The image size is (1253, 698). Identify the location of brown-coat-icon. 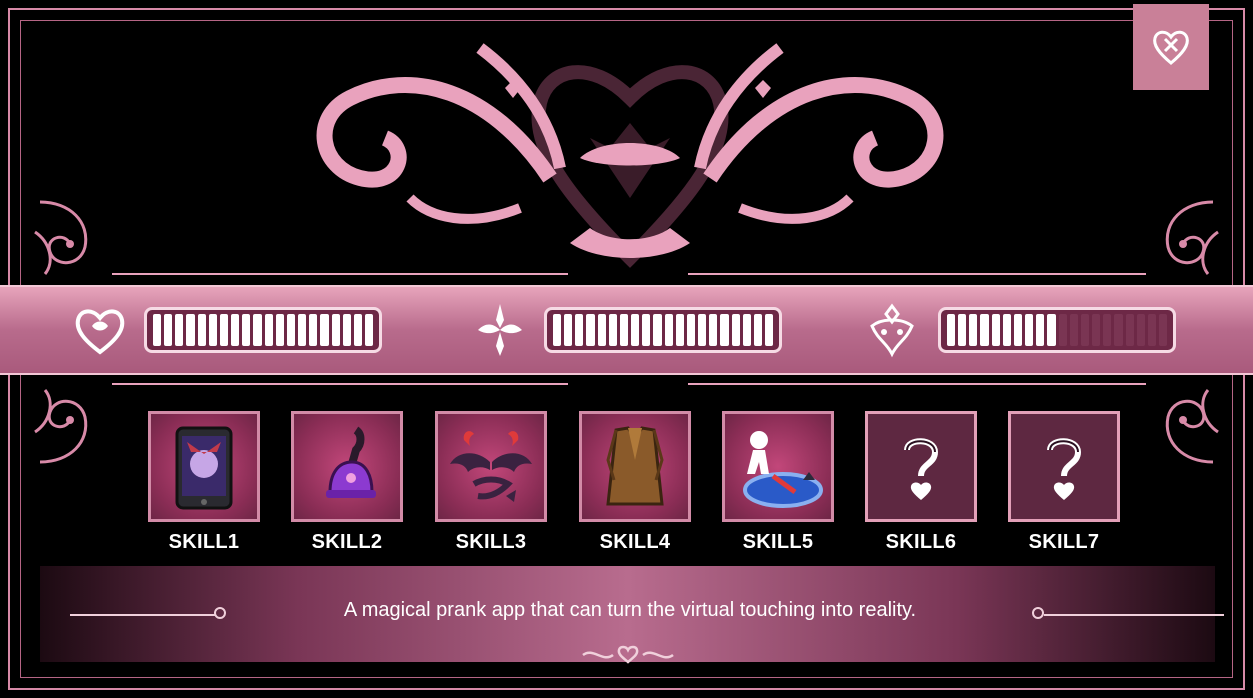
(635, 466).